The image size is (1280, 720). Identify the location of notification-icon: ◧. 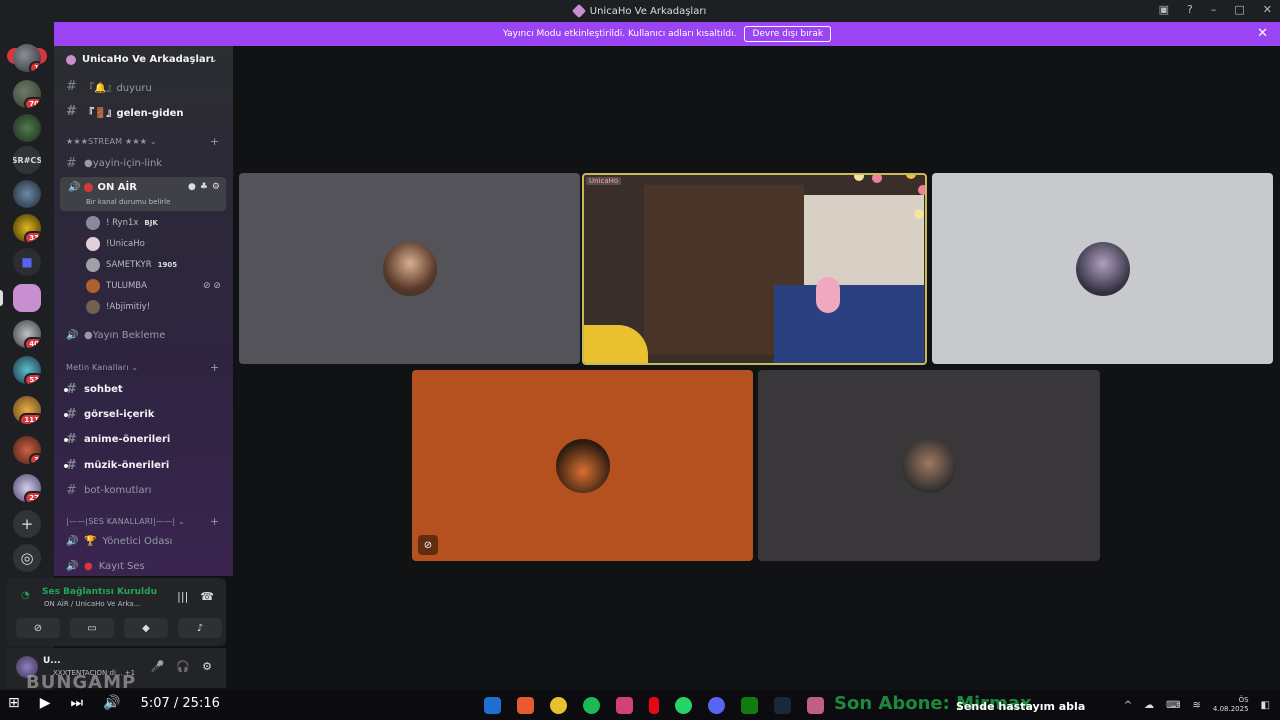
(1265, 705).